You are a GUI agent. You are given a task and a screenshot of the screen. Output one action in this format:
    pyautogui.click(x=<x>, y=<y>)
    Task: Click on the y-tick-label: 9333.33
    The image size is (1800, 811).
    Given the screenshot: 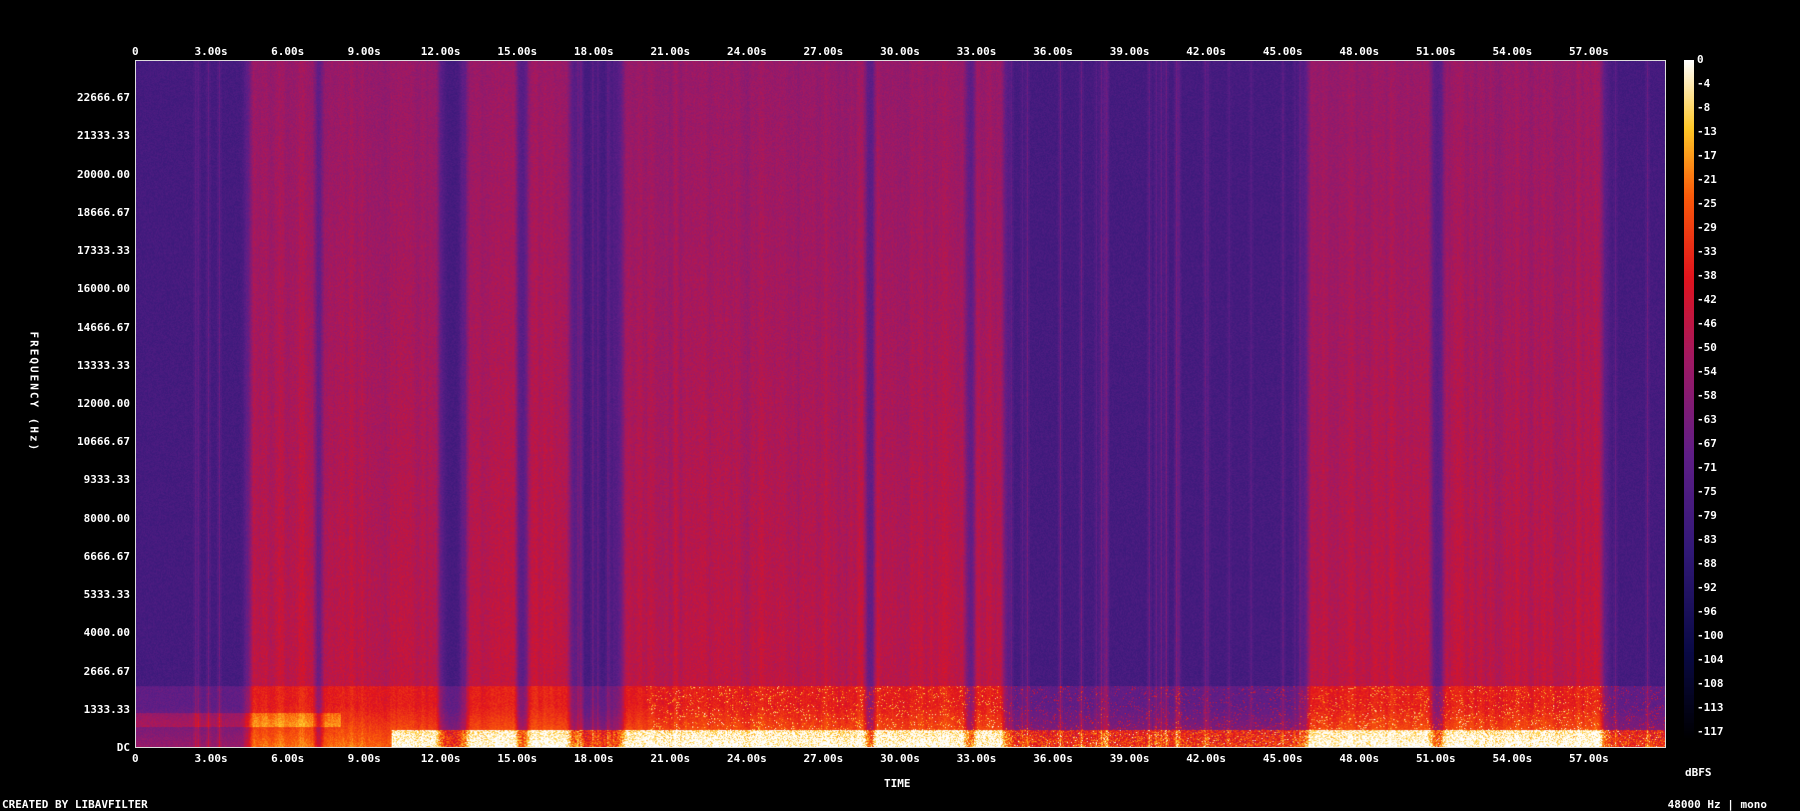 What is the action you would take?
    pyautogui.click(x=106, y=480)
    